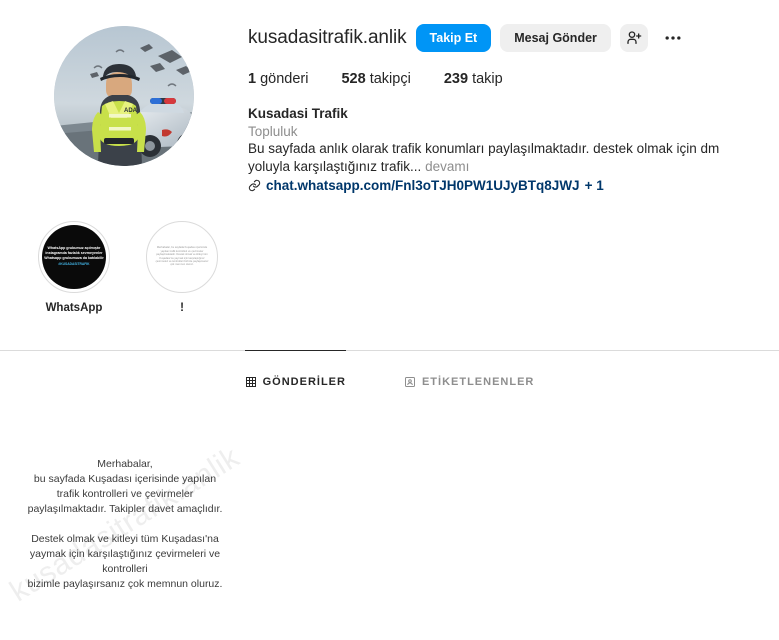  What do you see at coordinates (487, 79) in the screenshot?
I see `stat-following-label: takip` at bounding box center [487, 79].